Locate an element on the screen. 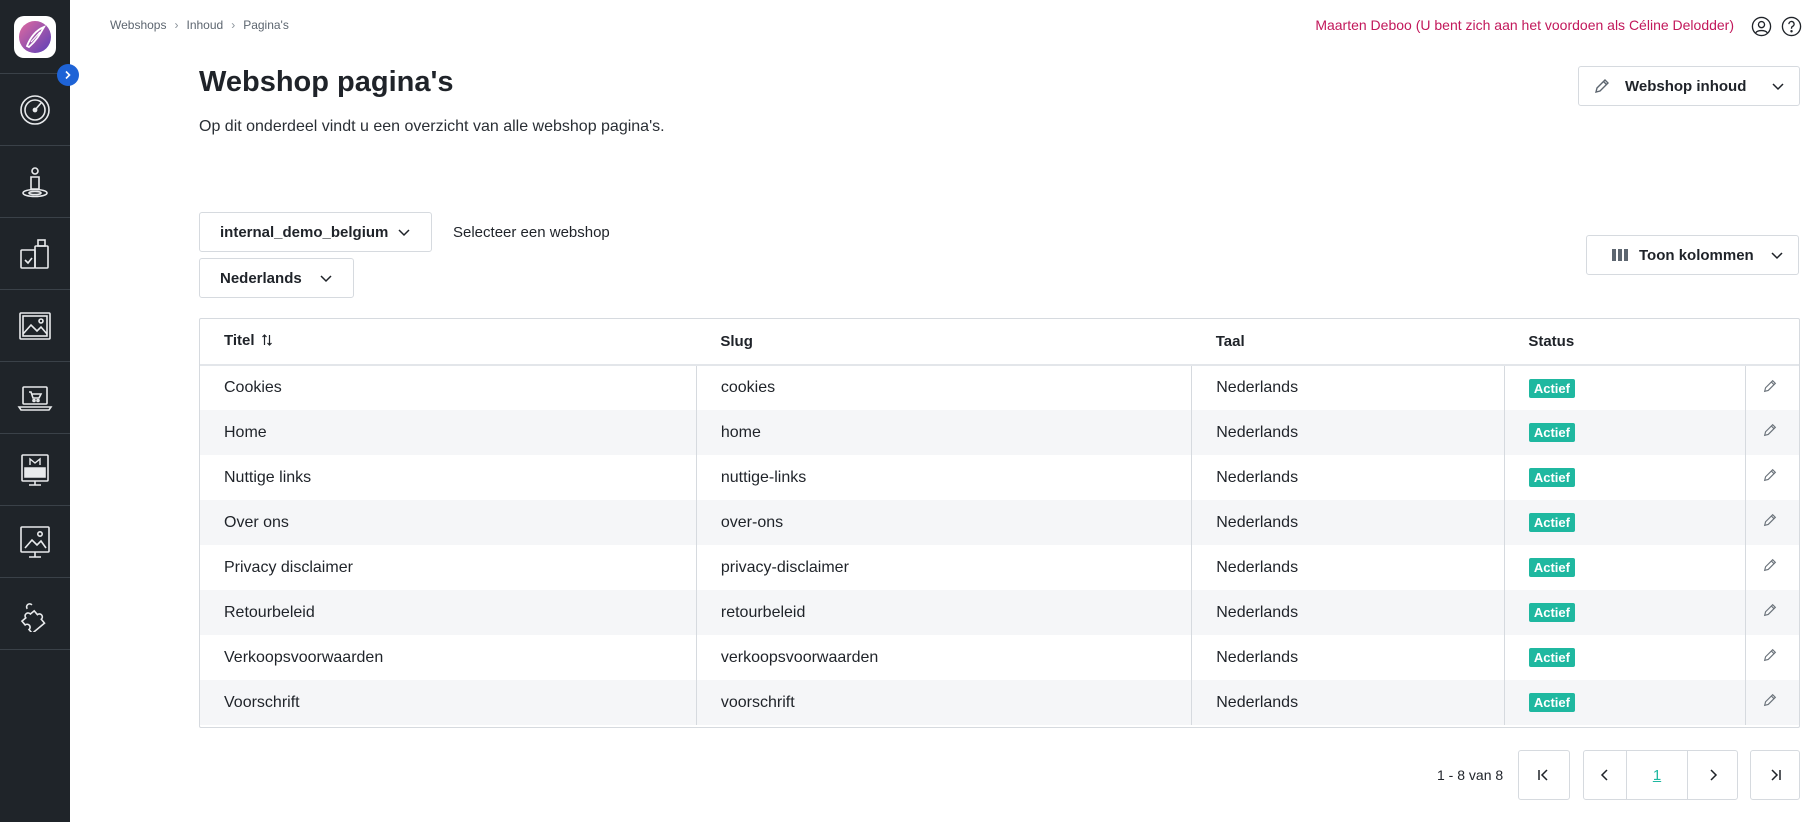 The image size is (1812, 822). user-account-icon is located at coordinates (1761, 26).